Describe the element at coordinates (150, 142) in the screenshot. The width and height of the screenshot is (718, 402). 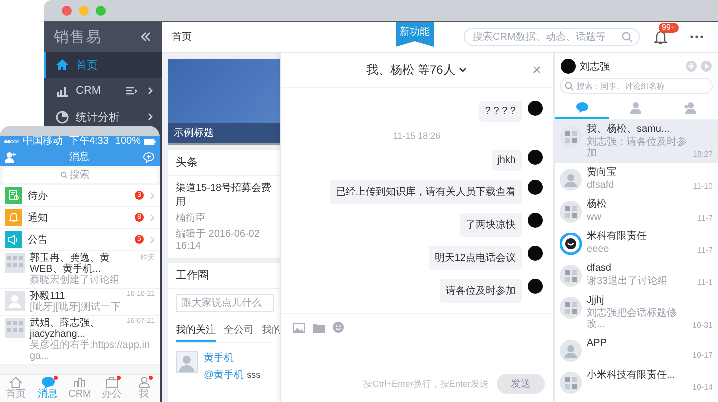
I see `battery-icon` at that location.